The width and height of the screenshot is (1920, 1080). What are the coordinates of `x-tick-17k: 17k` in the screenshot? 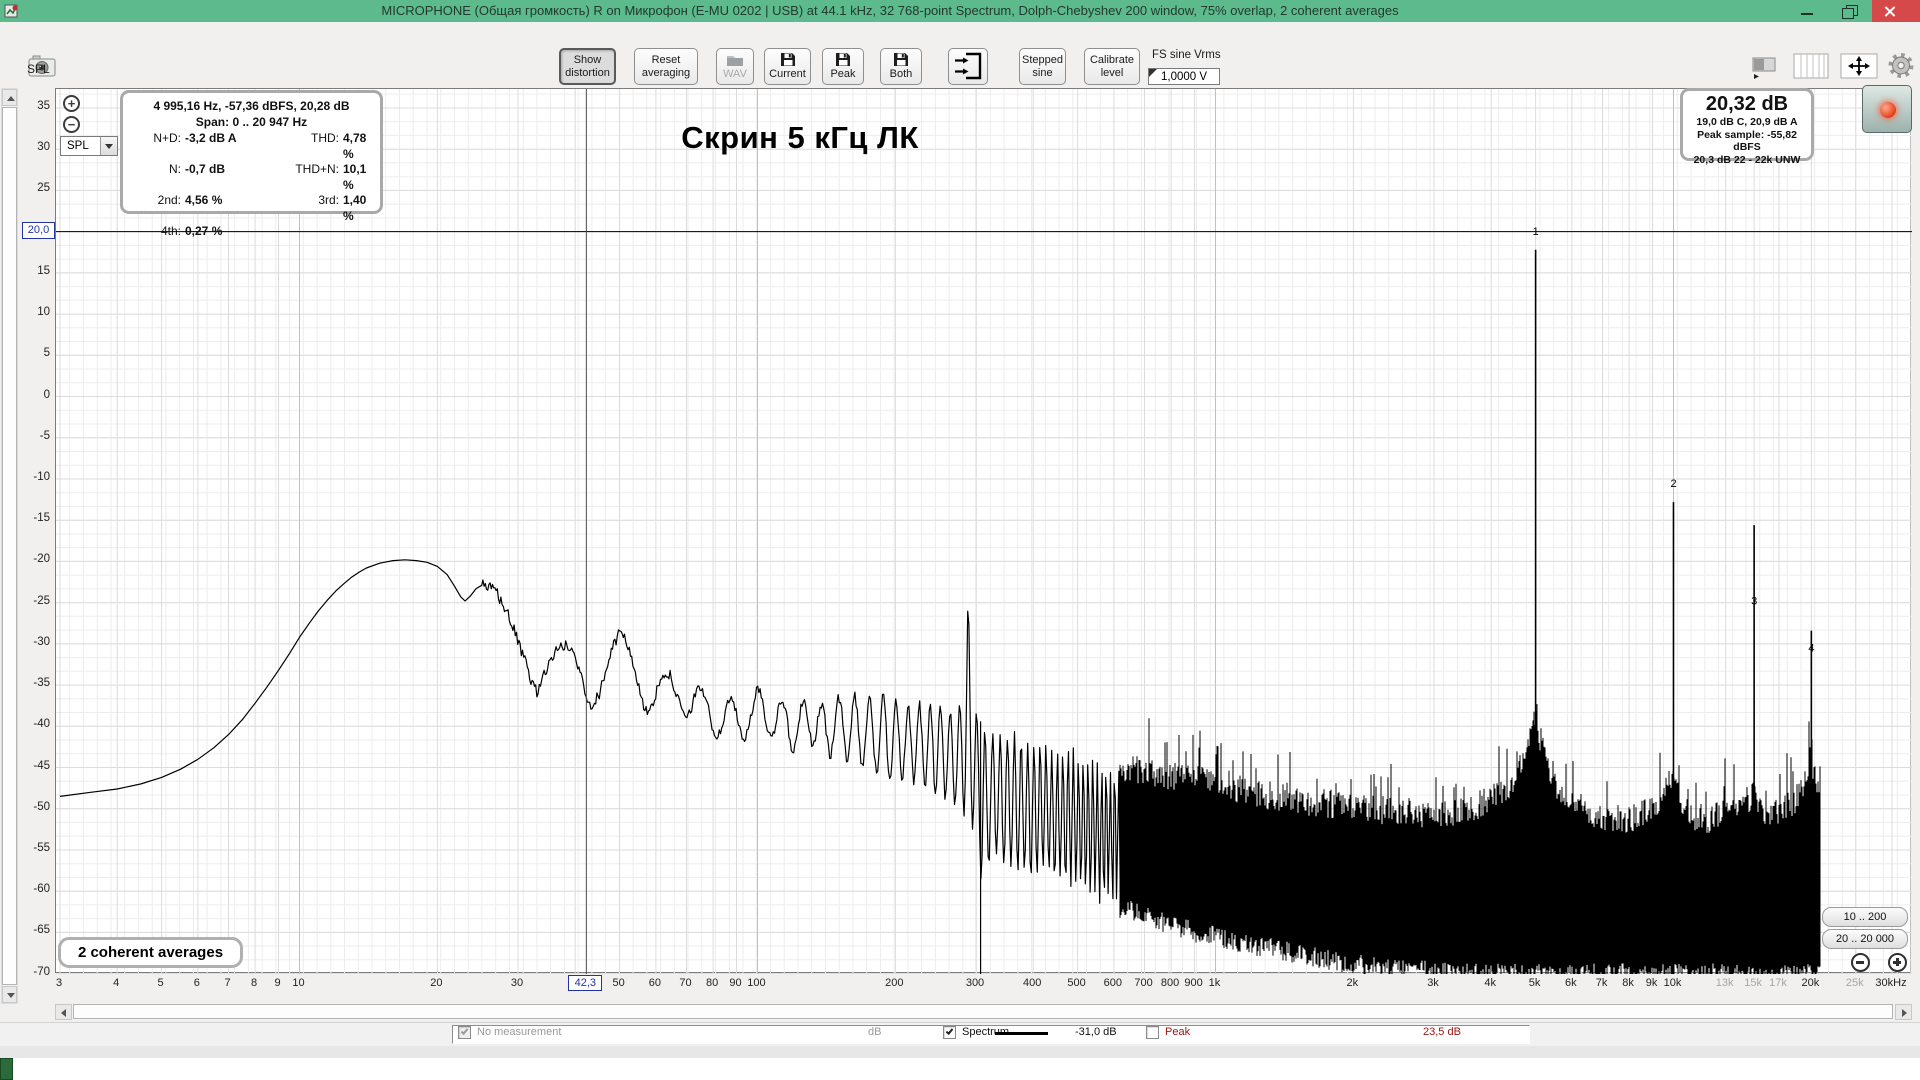 It's located at (1778, 983).